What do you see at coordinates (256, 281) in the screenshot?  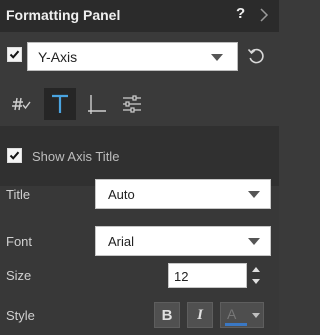 I see `size-decrement-icon` at bounding box center [256, 281].